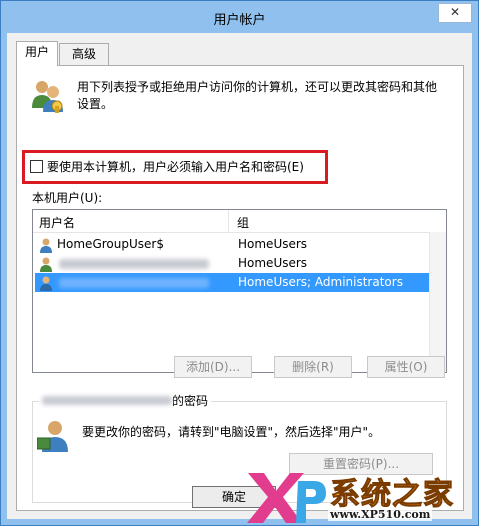 Image resolution: width=479 pixels, height=526 pixels. Describe the element at coordinates (190, 400) in the screenshot. I see `password-group-title-suffix: 的密码` at that location.